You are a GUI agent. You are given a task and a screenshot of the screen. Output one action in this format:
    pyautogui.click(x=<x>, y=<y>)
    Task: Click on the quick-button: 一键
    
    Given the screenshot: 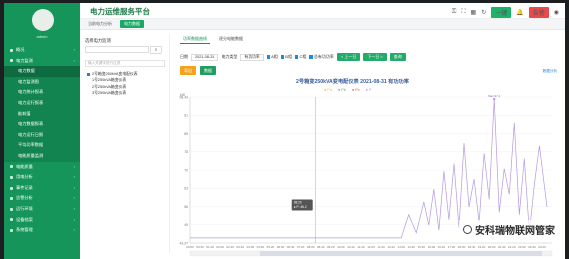 What is the action you would take?
    pyautogui.click(x=501, y=12)
    